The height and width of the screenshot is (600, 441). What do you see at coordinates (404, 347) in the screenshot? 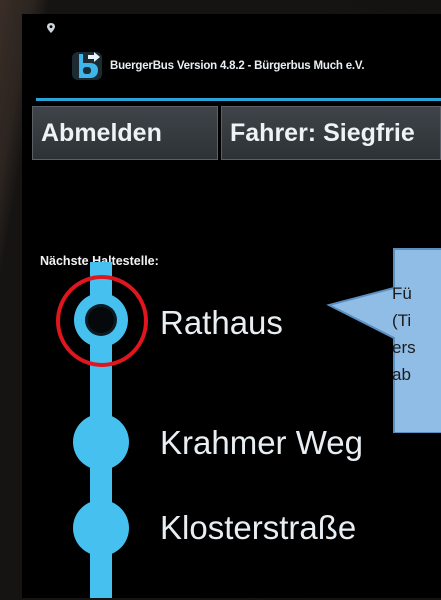
I see `callout-line: ers` at bounding box center [404, 347].